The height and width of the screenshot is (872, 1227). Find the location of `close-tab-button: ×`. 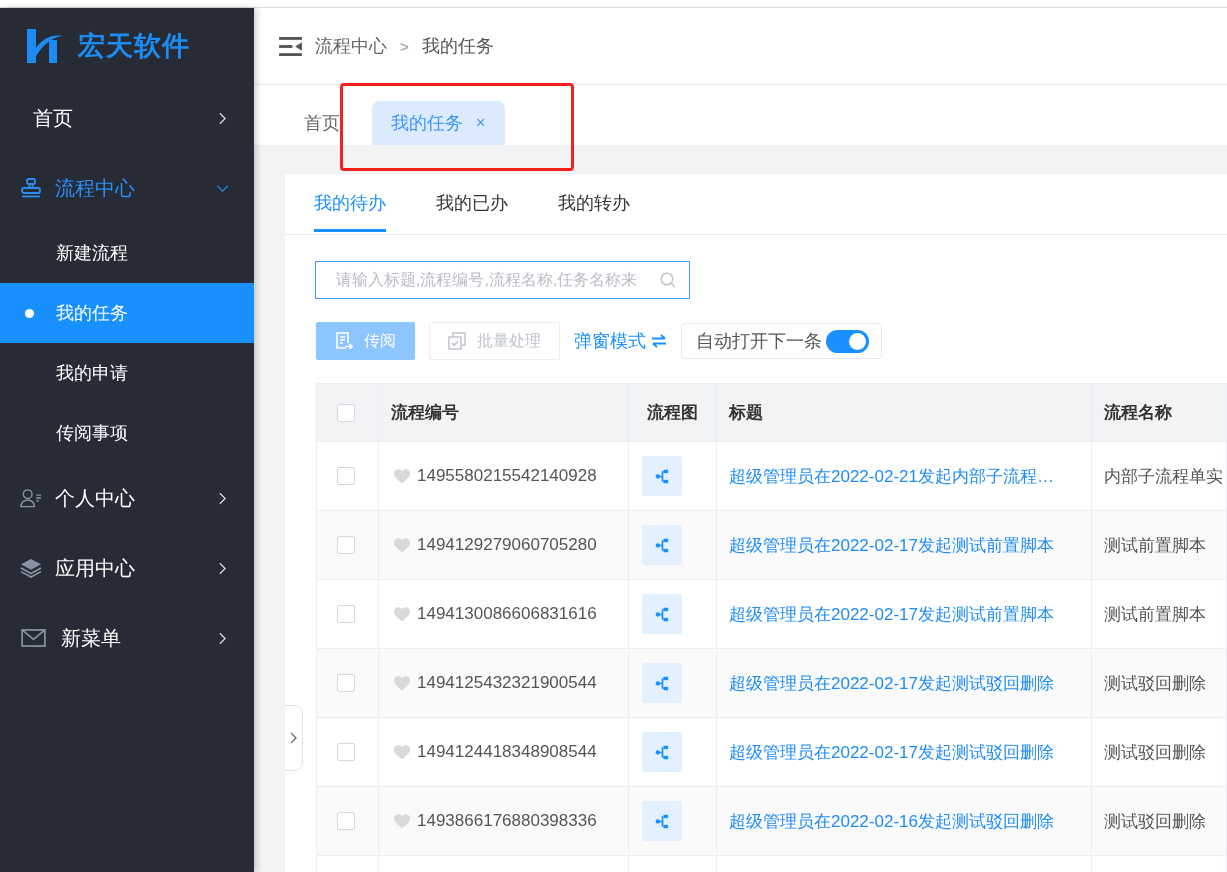

close-tab-button: × is located at coordinates (481, 123).